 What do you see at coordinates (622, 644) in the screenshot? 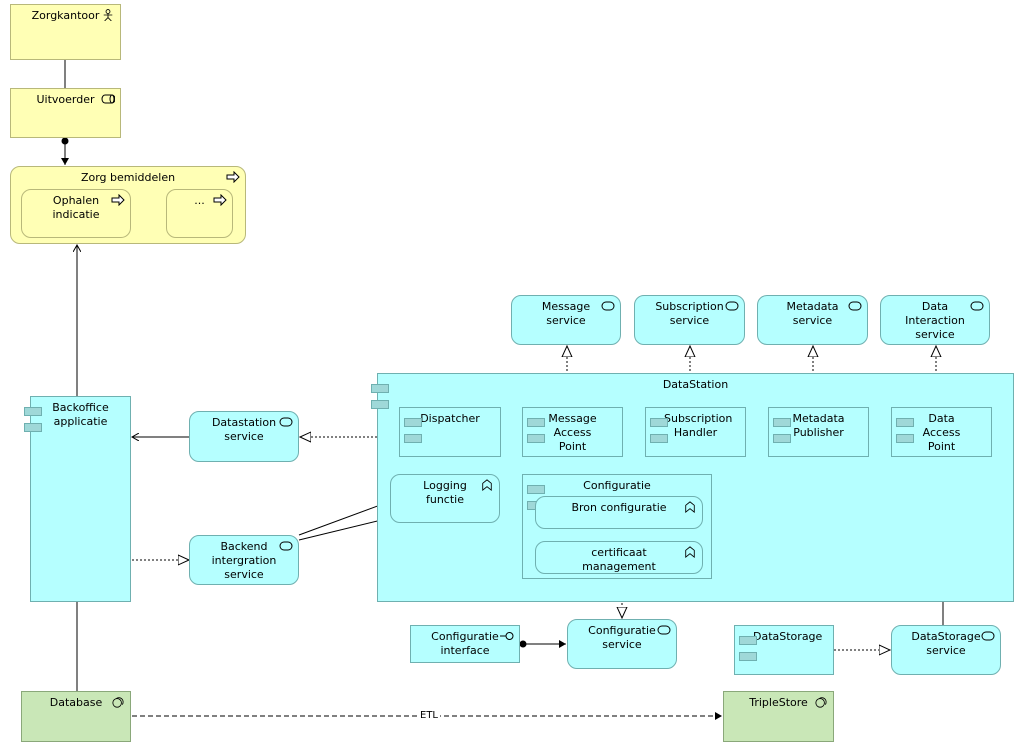
I see `configuratie-service: Configuratie service` at bounding box center [622, 644].